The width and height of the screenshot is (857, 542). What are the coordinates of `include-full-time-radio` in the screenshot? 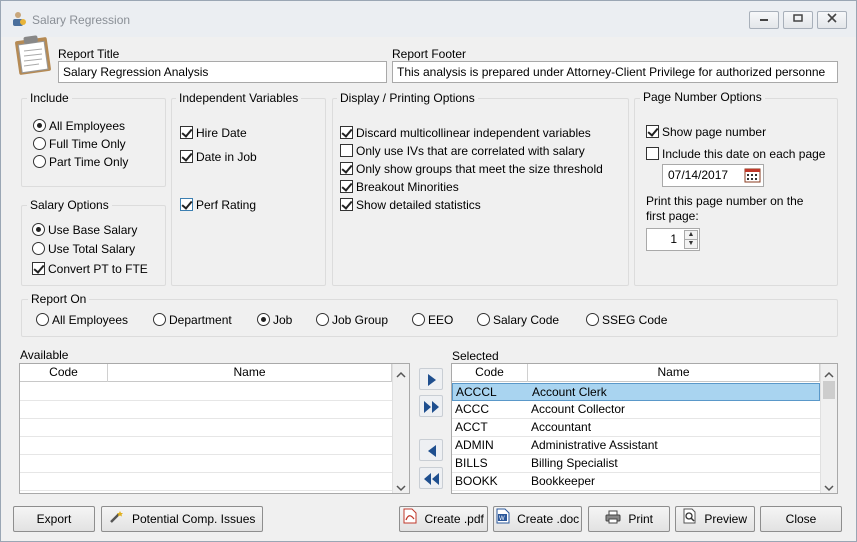 It's located at (39, 143).